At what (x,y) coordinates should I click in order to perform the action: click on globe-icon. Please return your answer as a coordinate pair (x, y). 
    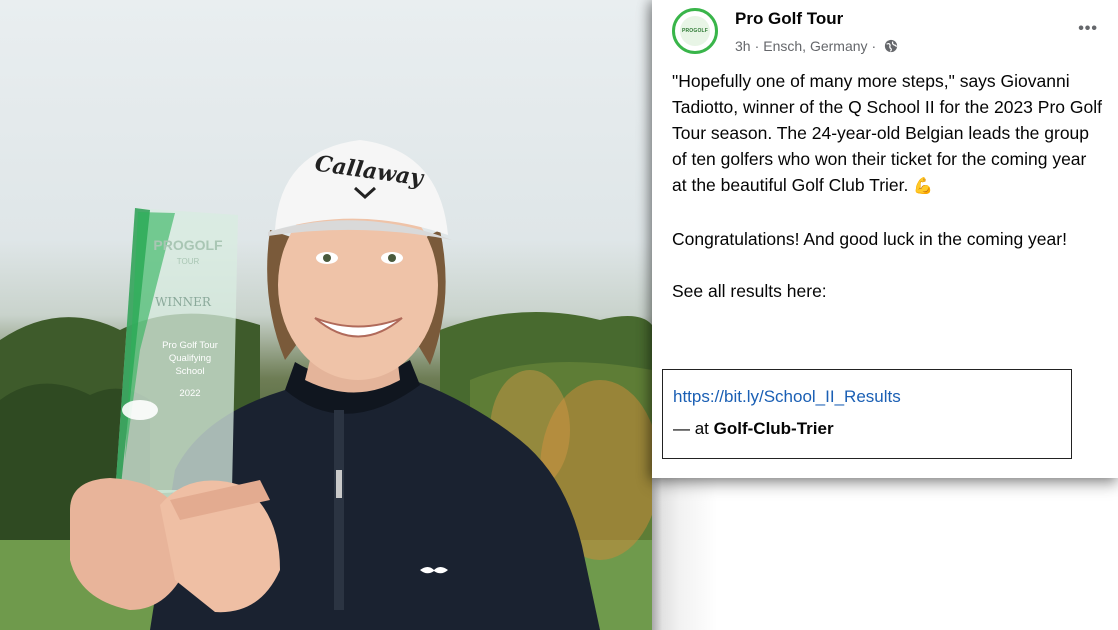
    Looking at the image, I should click on (891, 46).